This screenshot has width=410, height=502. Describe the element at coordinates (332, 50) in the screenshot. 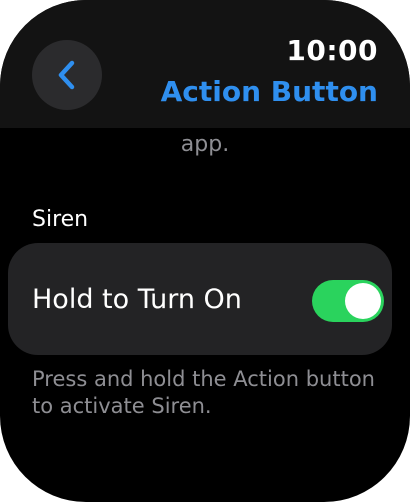

I see `status-time: 10:00` at that location.